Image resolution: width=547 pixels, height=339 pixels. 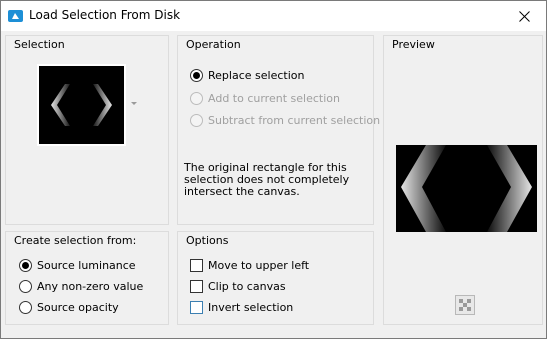 I want to click on add-to-selection-radio: Add to current selection, so click(x=265, y=98).